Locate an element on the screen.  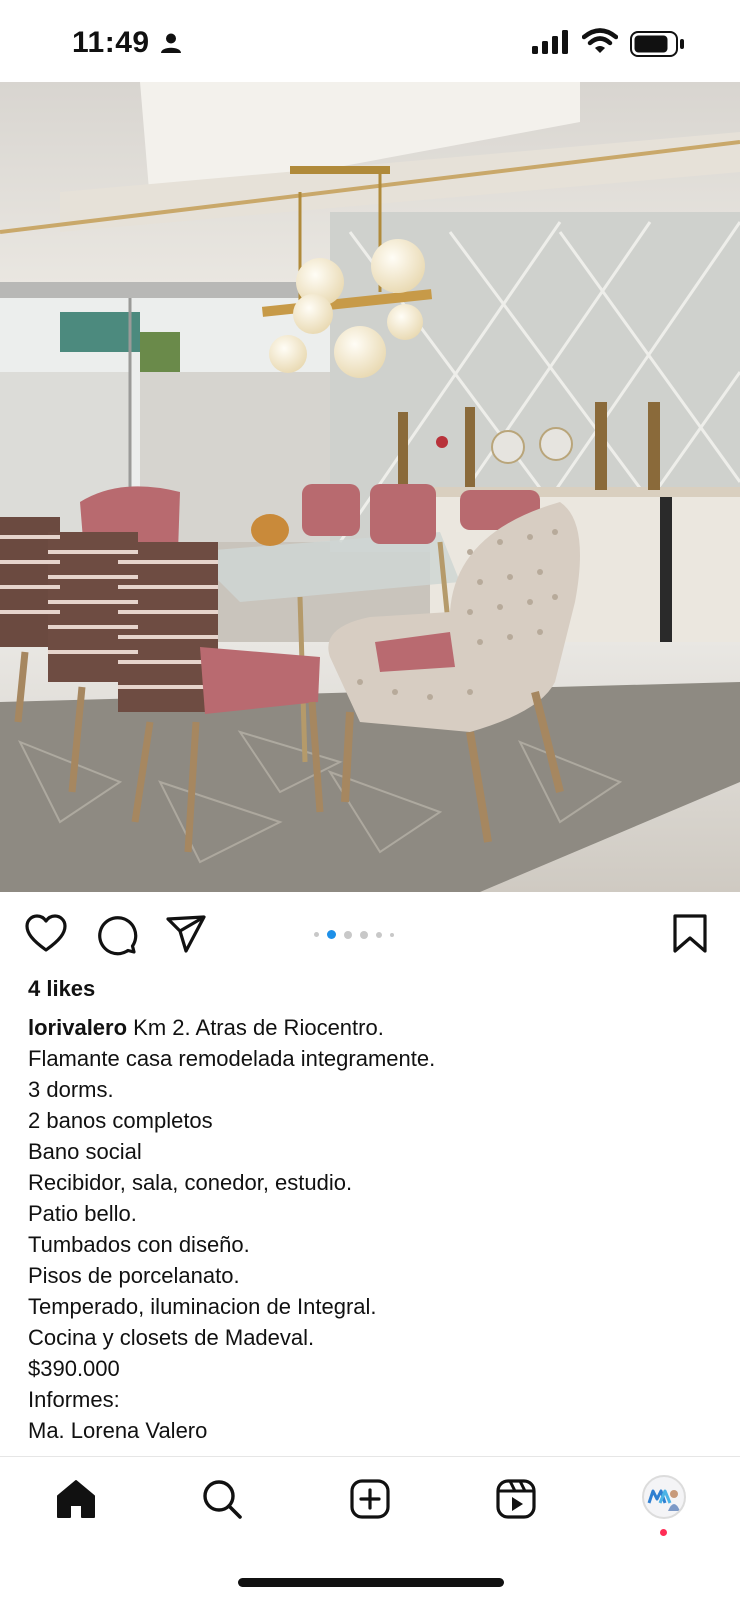
caption-text: Km 2. Atras de Riocentro. is located at coordinates (255, 1027).